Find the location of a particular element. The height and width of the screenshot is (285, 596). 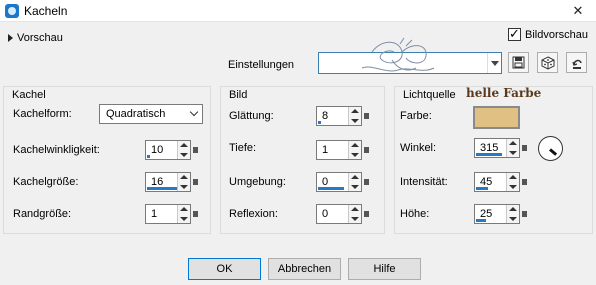

tile-size-label: Kachelgröße: is located at coordinates (46, 182).